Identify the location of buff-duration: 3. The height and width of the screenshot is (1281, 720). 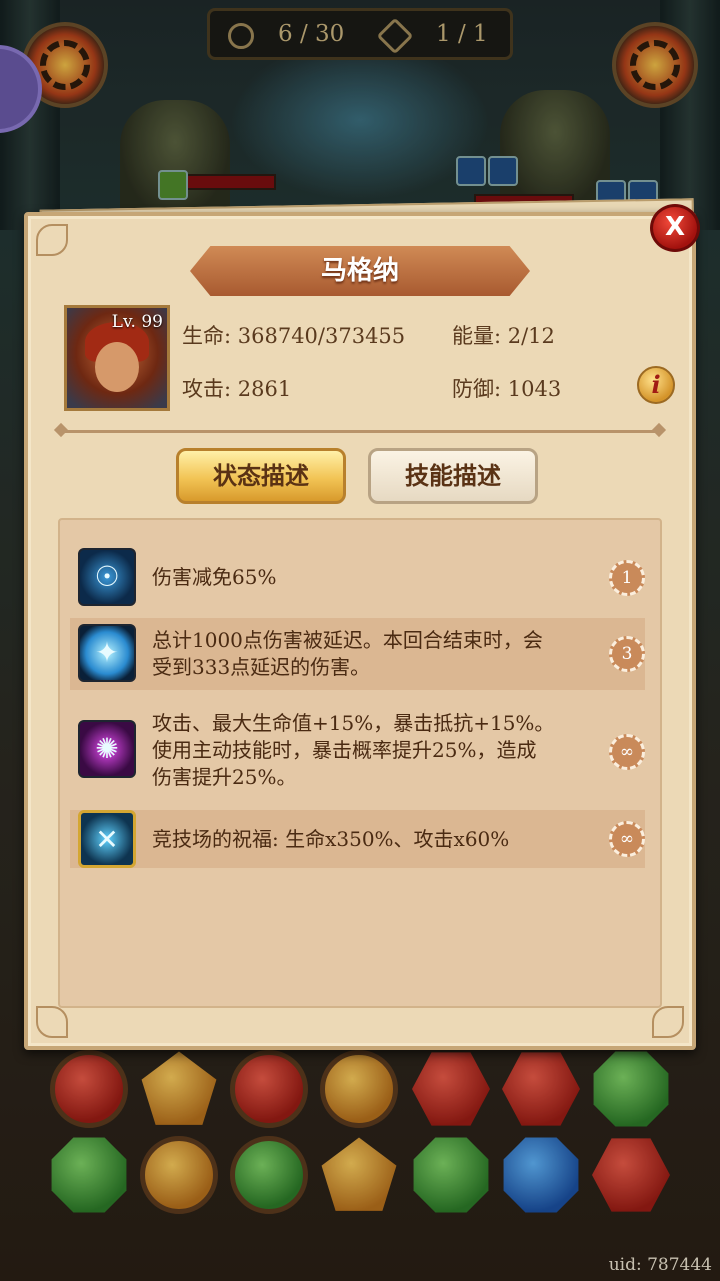
(627, 654).